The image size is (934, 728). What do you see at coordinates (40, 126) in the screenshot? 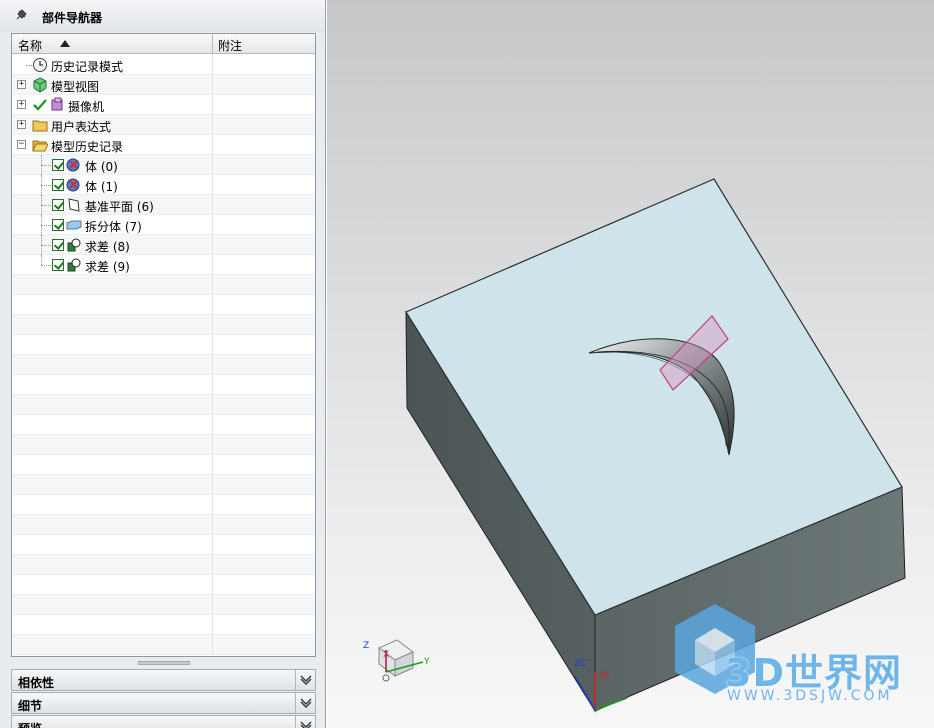
I see `folder-icon` at bounding box center [40, 126].